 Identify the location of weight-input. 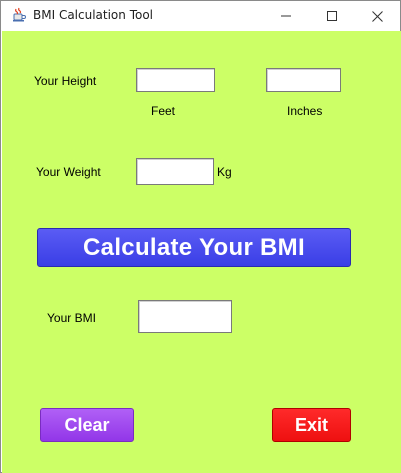
(175, 171).